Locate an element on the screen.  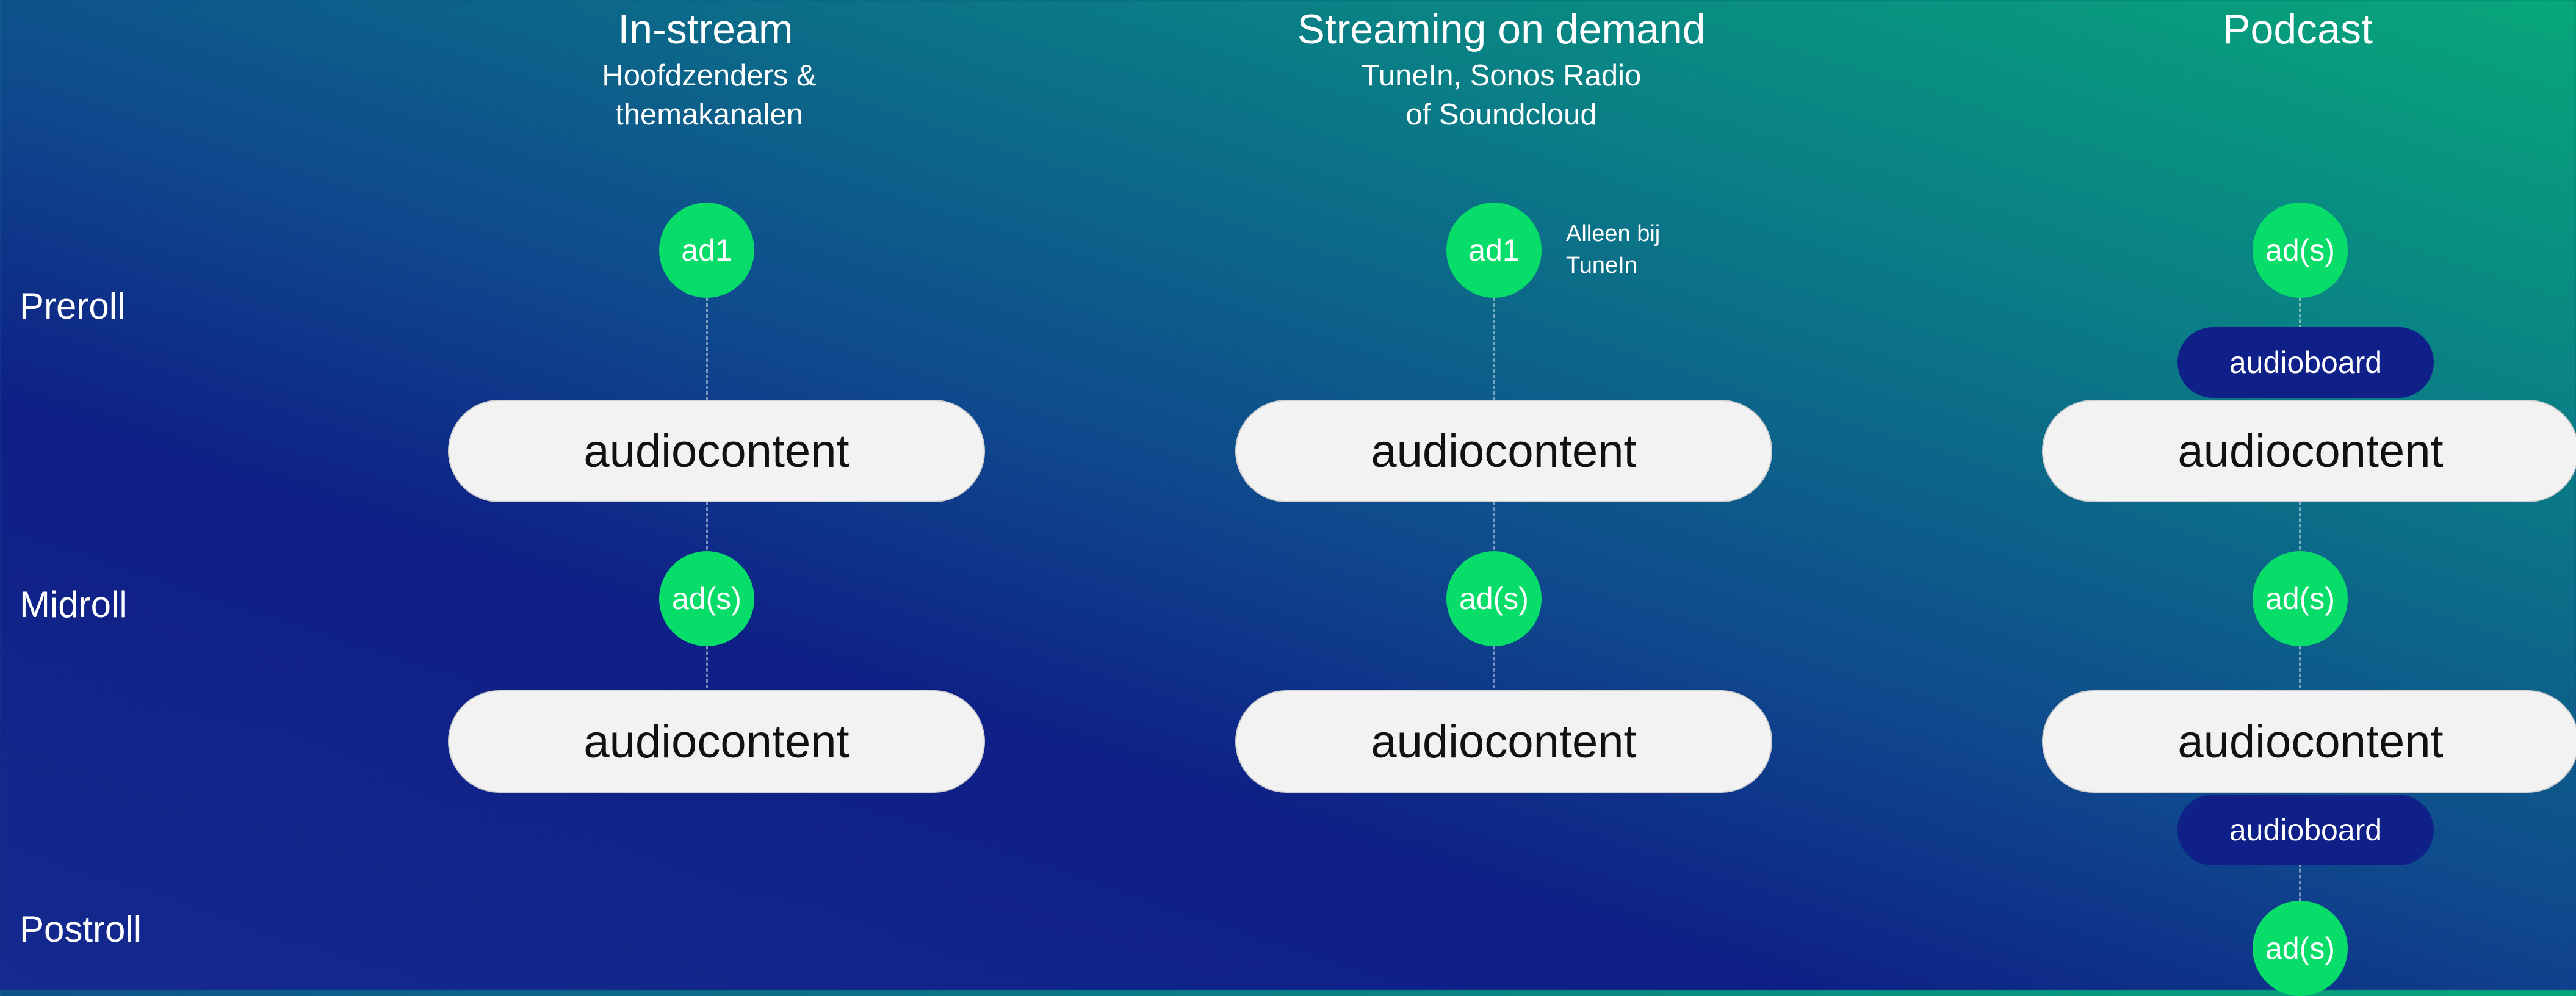
column-subtitle-instream: Hoofdzenders & themakanalen is located at coordinates (709, 95).